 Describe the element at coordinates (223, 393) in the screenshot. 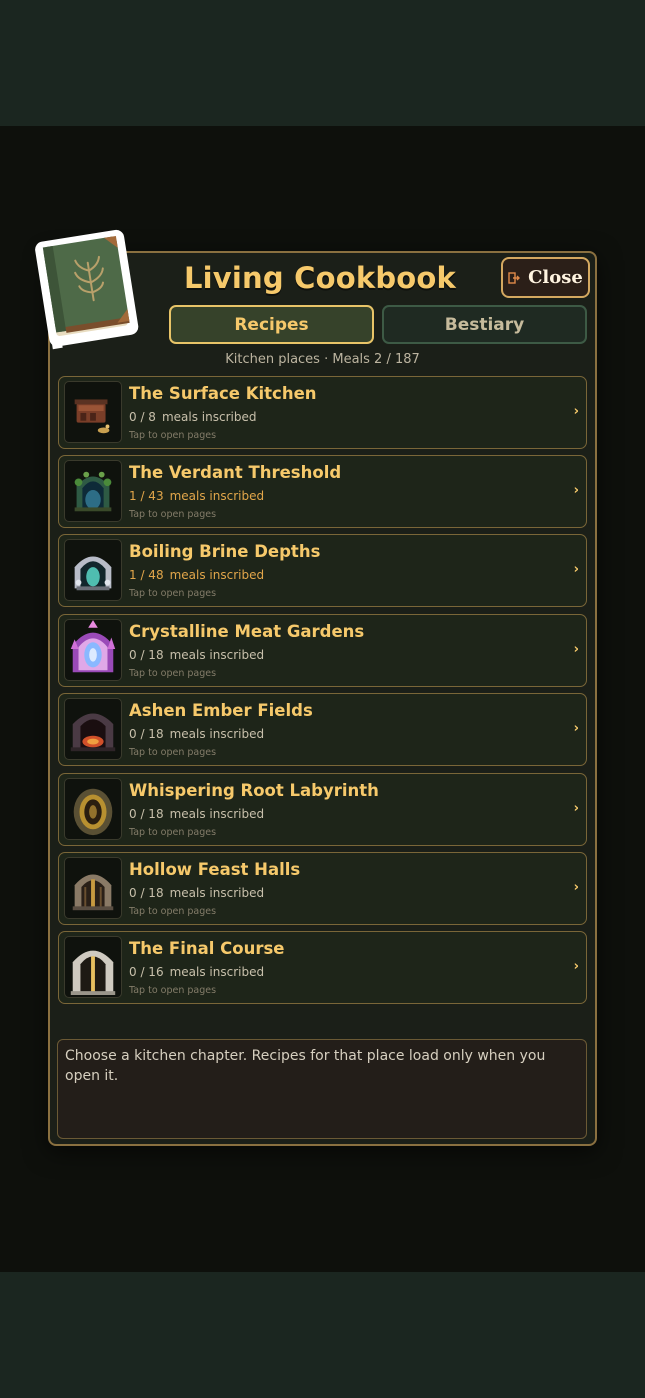

I see `chapter-title: The Surface Kitchen` at that location.